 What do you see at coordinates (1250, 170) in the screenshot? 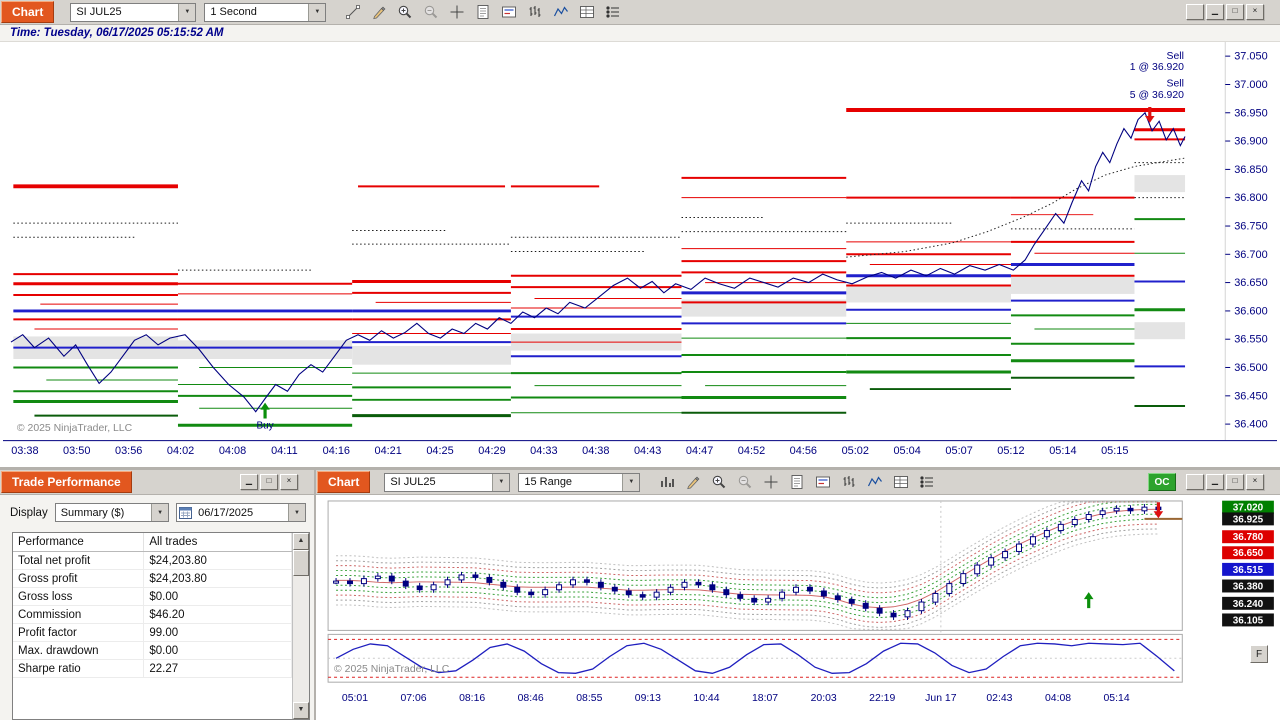
I see `svg-text: 36.850` at bounding box center [1250, 170].